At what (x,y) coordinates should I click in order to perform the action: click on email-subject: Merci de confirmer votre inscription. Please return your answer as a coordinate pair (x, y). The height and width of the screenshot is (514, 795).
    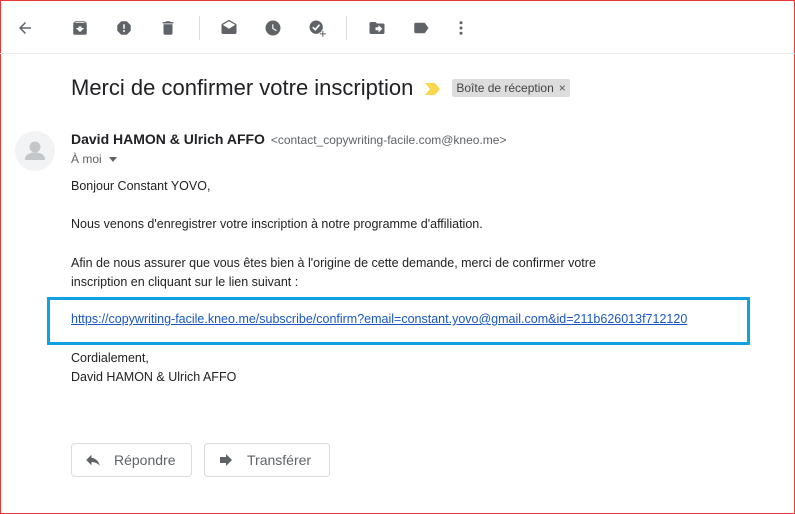
    Looking at the image, I should click on (242, 87).